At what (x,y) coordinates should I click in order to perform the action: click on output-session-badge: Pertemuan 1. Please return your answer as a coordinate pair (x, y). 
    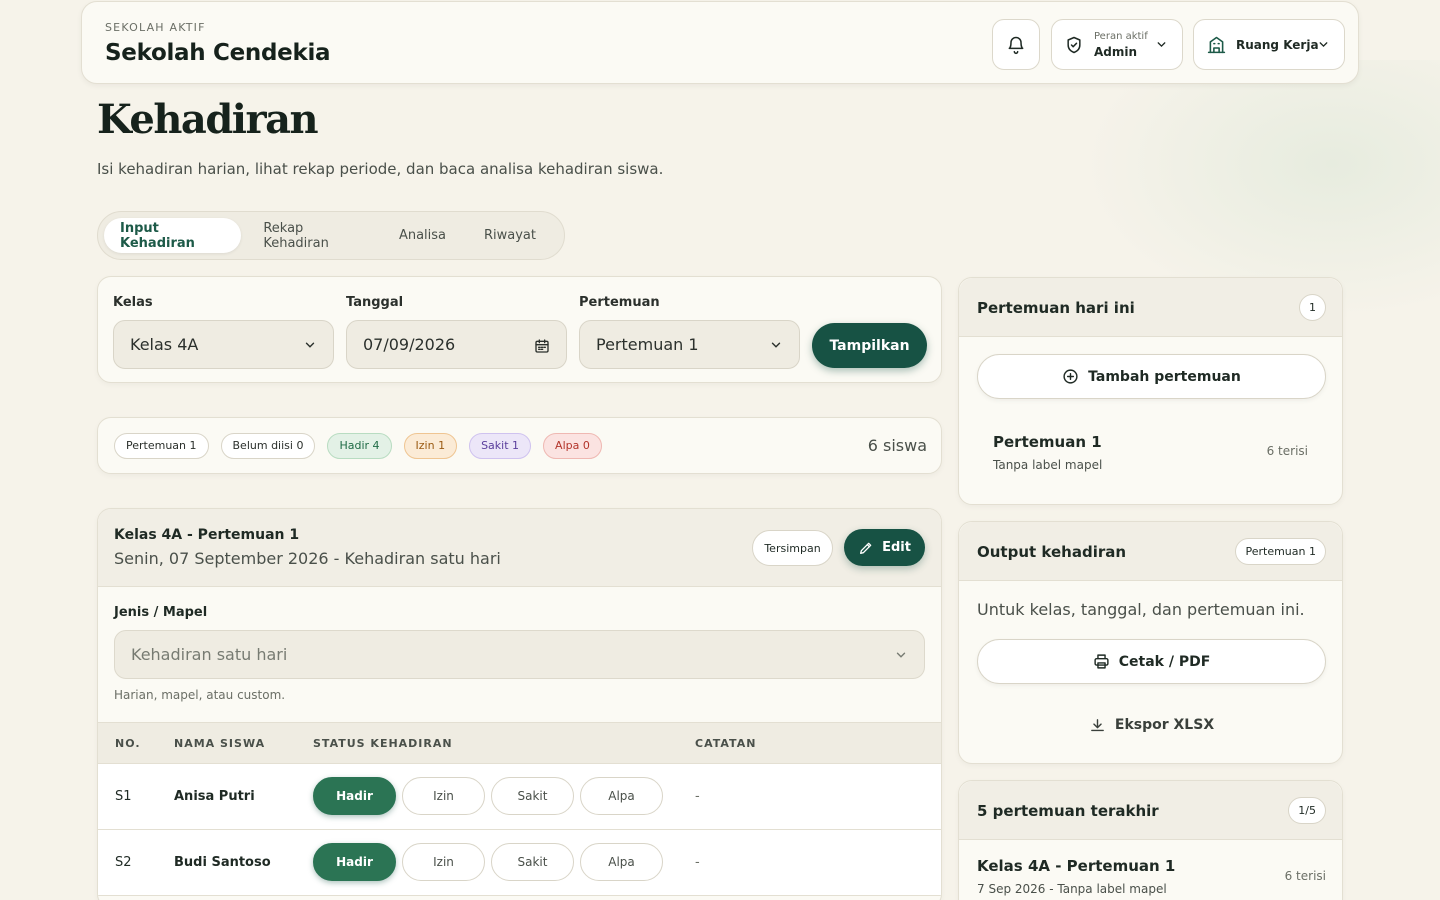
    Looking at the image, I should click on (1280, 551).